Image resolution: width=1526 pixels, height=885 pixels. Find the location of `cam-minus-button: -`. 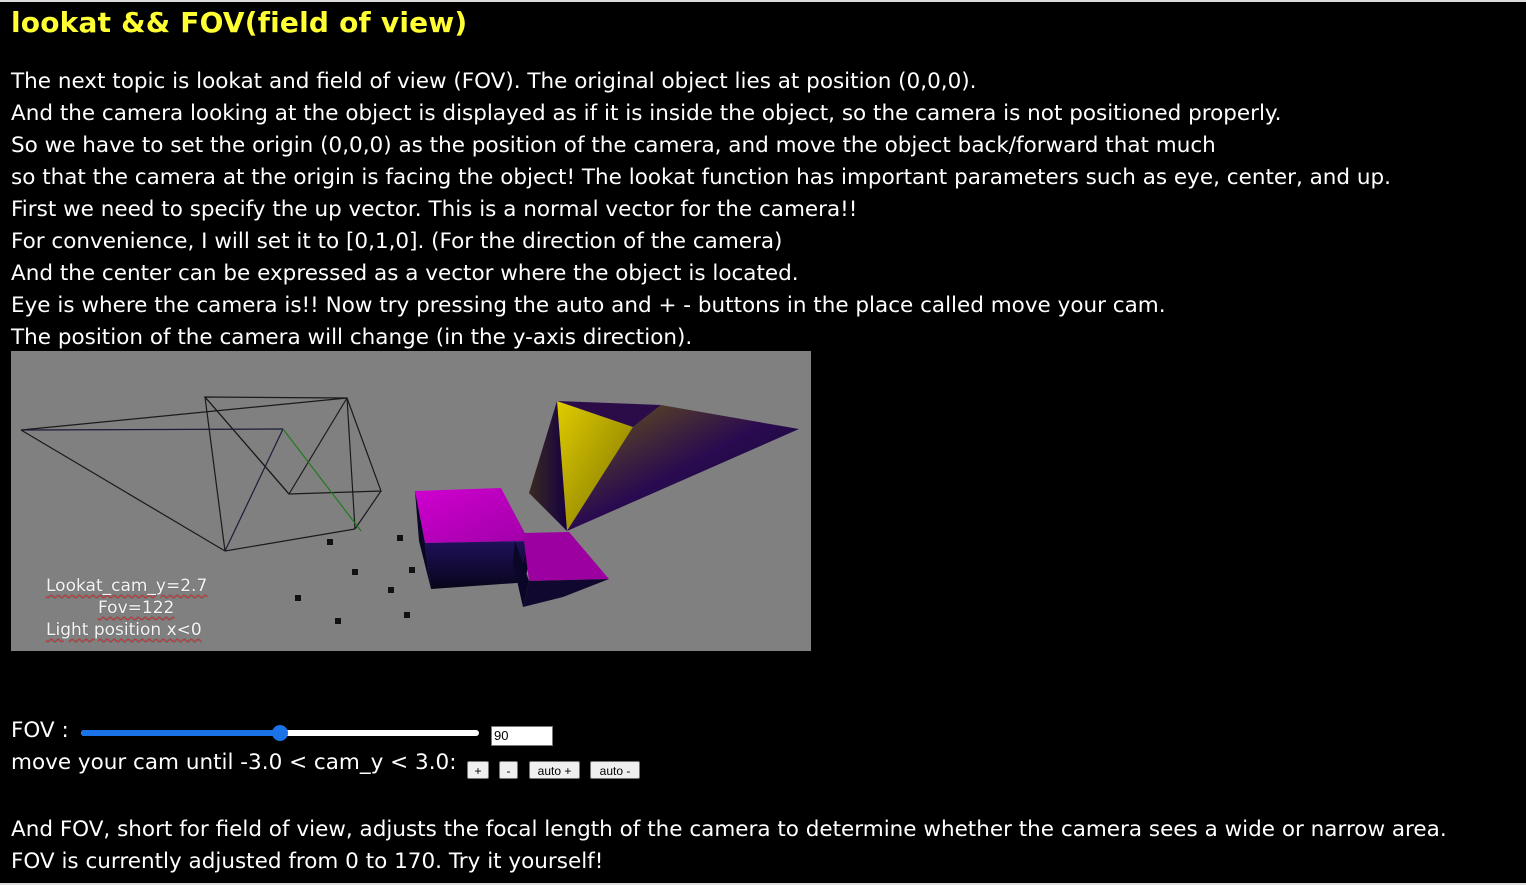

cam-minus-button: - is located at coordinates (508, 770).